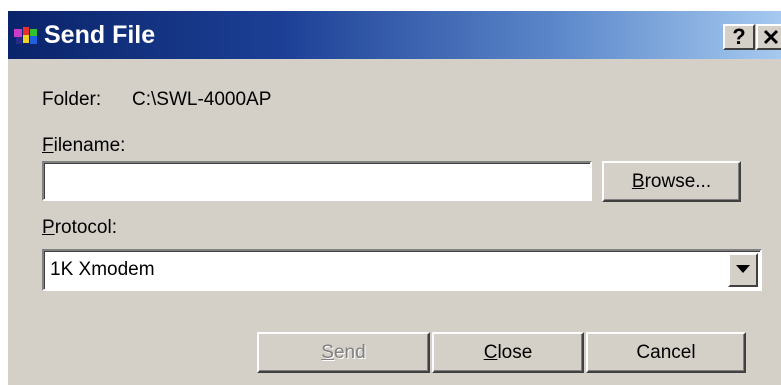  I want to click on protocol-selected-value: 1K Xmodem, so click(102, 269).